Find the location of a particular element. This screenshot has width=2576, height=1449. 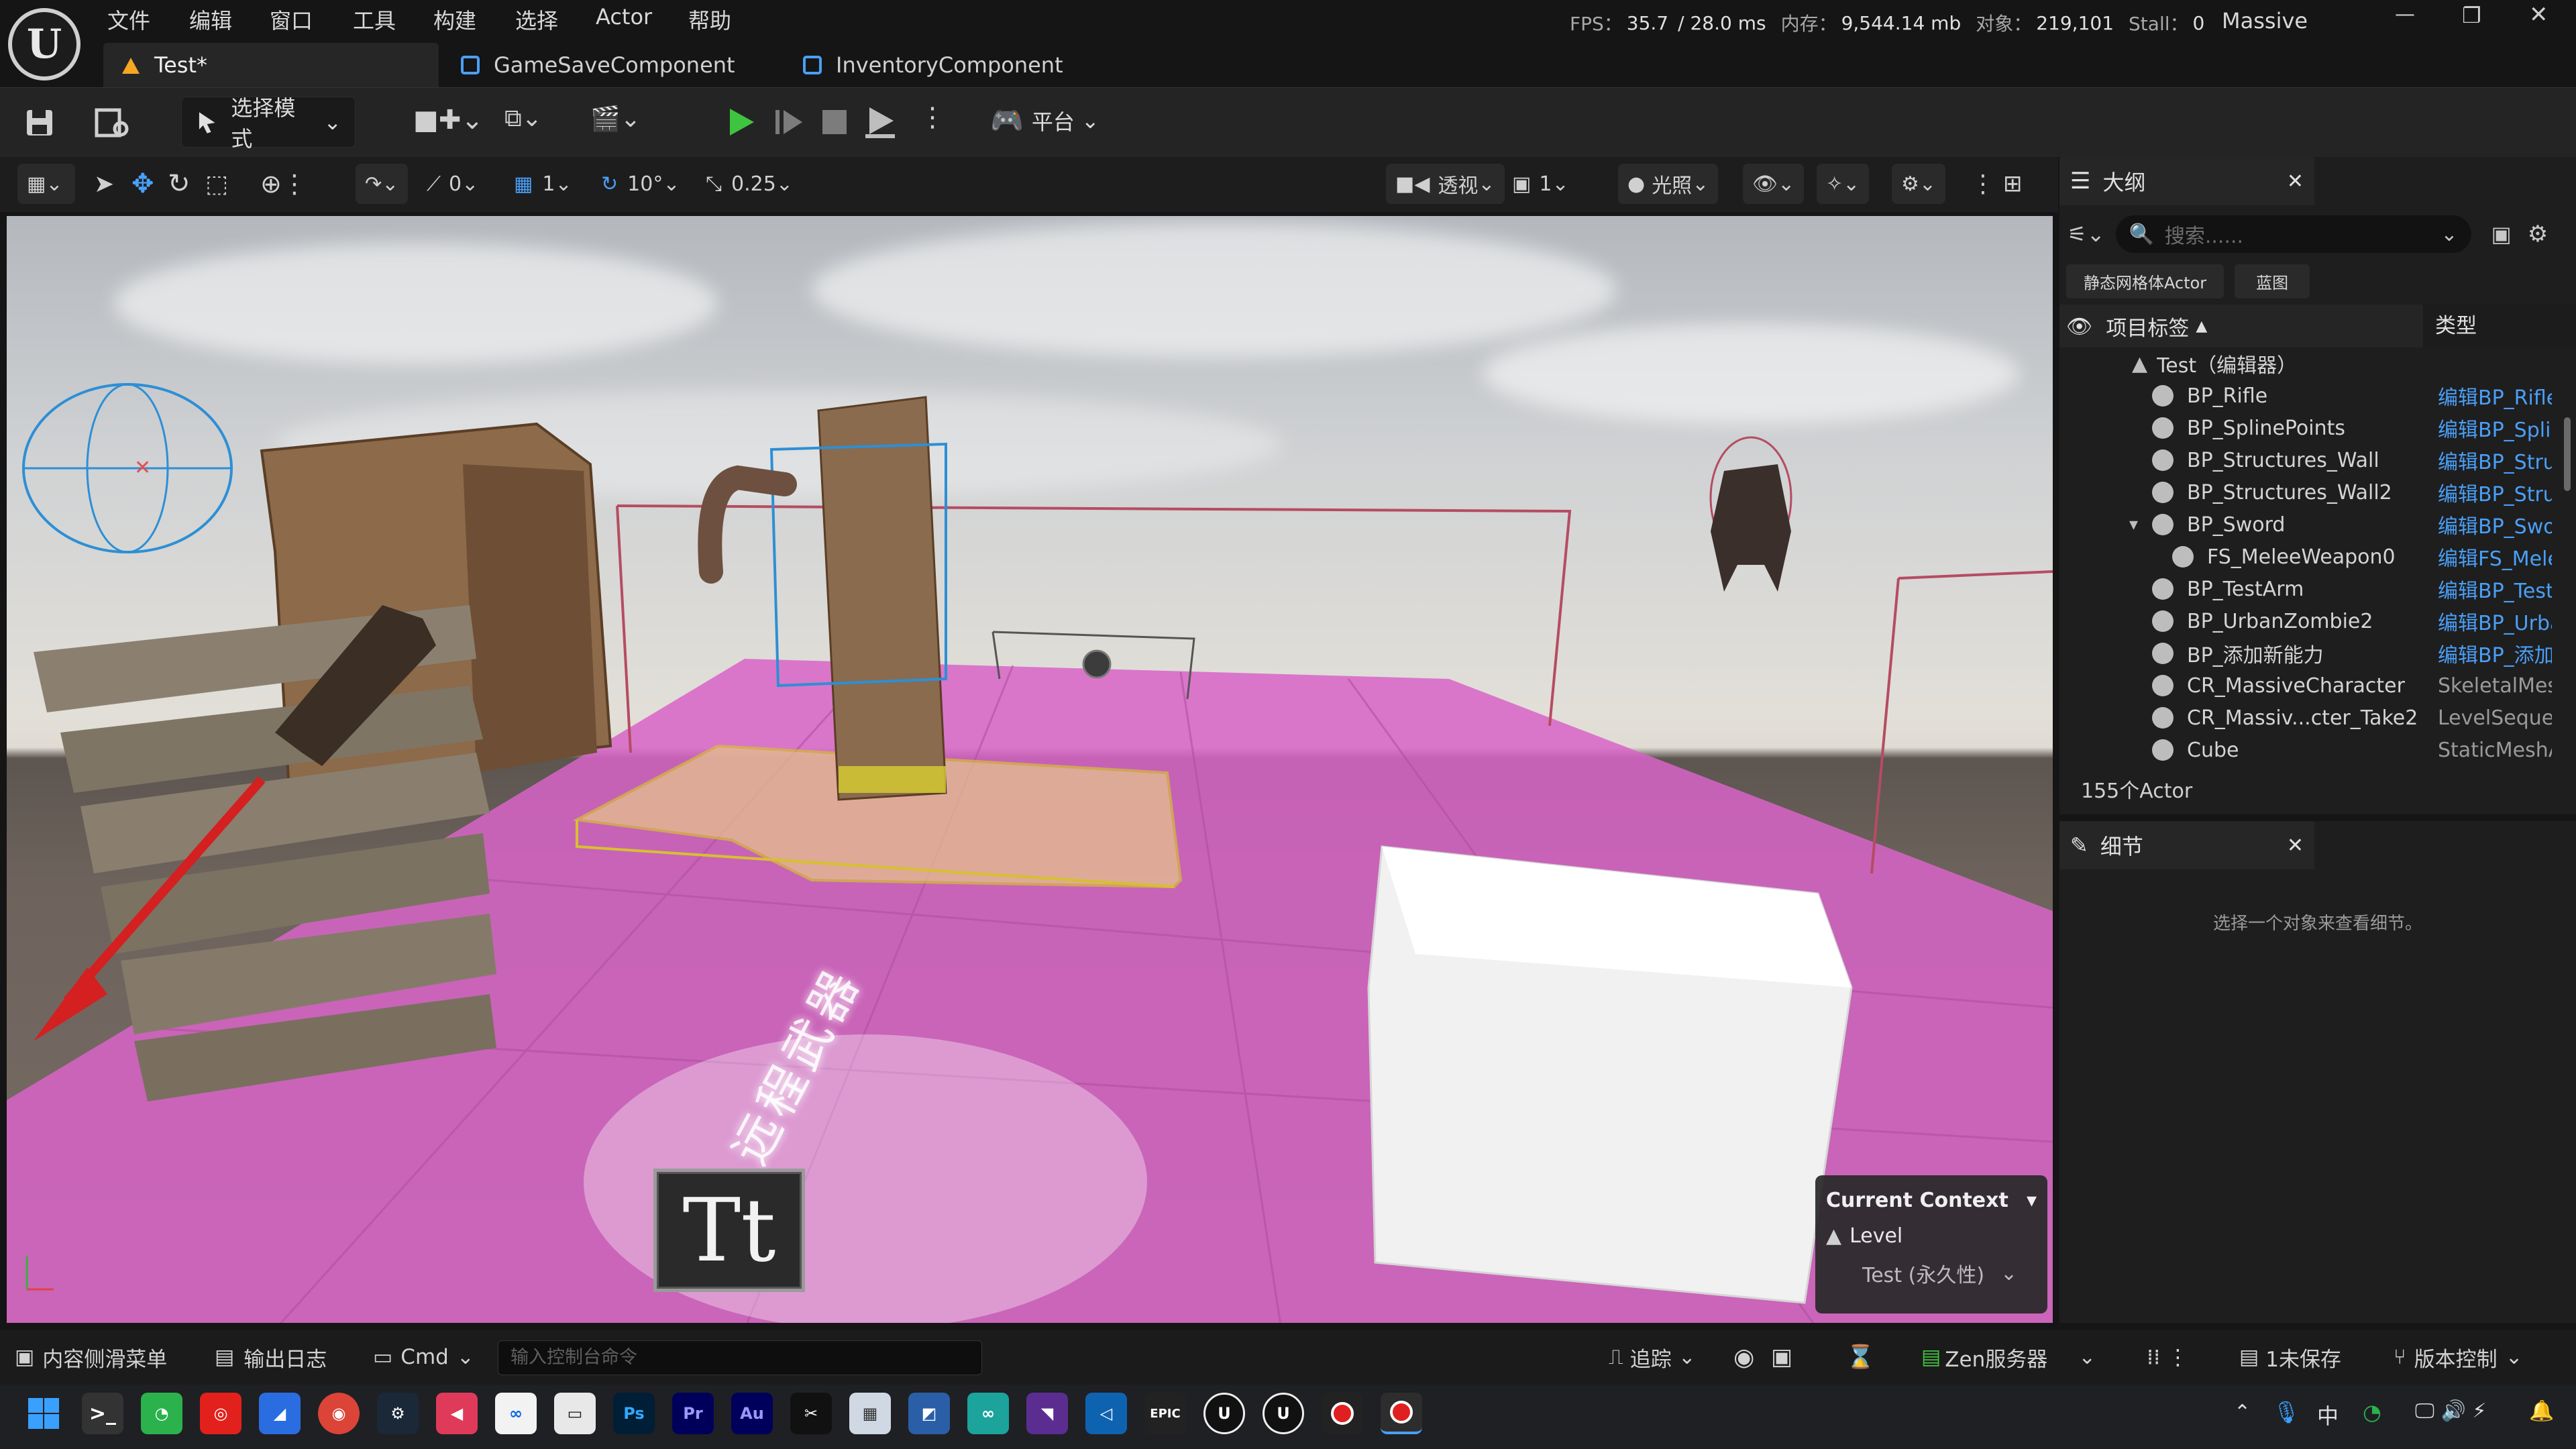

edit-blueprint-link: 编辑BP_Sword is located at coordinates (2495, 524).